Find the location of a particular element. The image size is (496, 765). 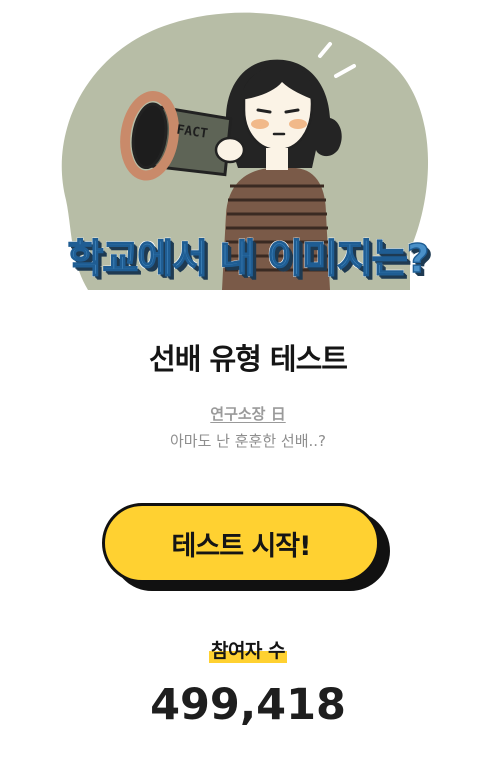

test-description: 아마도 난 훈훈한 선배..? is located at coordinates (247, 441).